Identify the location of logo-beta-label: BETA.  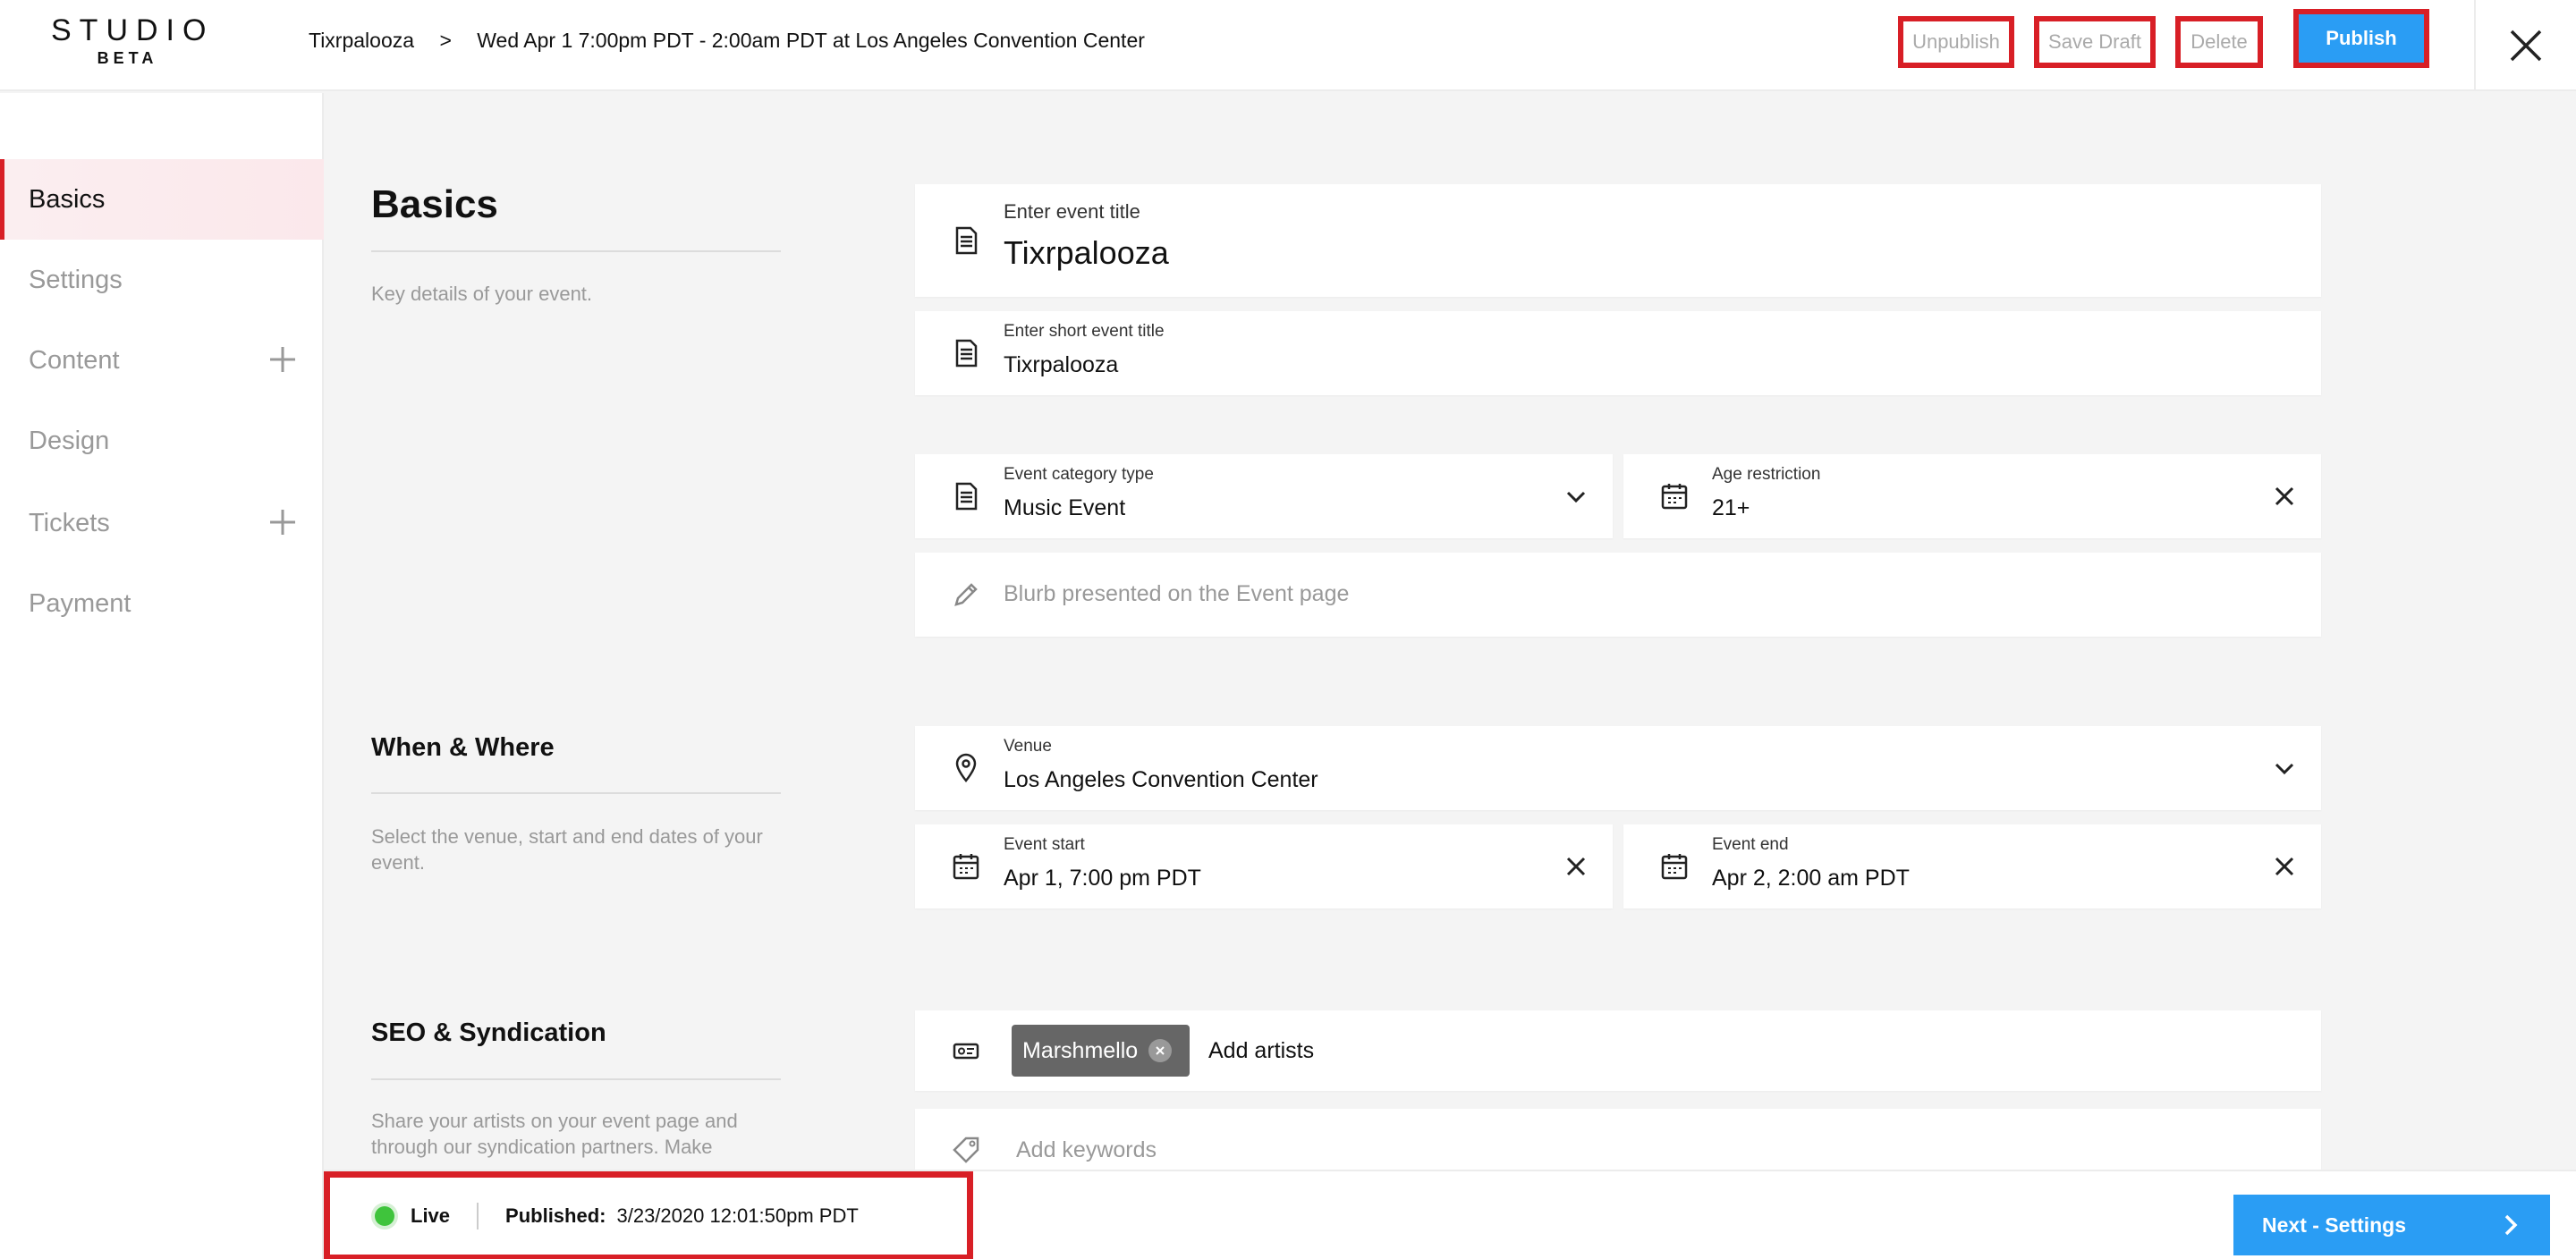
(127, 58).